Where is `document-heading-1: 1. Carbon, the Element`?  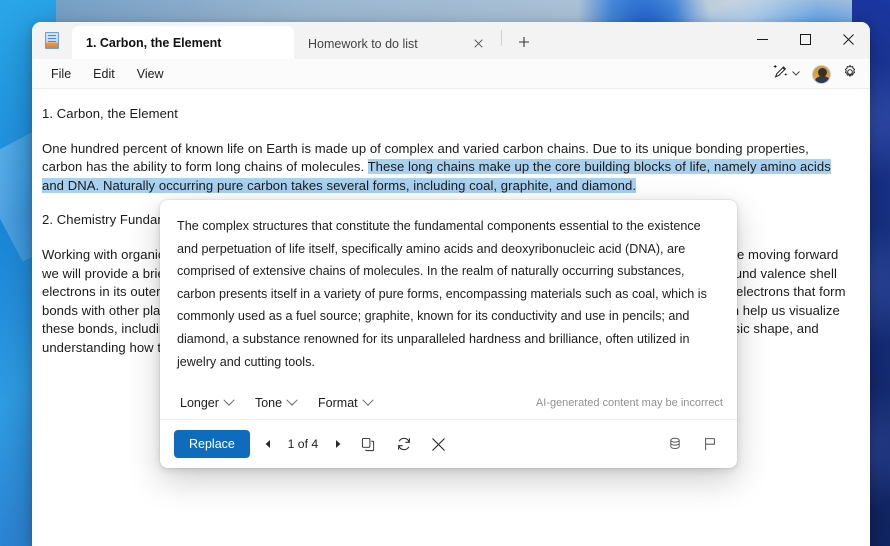 document-heading-1: 1. Carbon, the Element is located at coordinates (110, 113).